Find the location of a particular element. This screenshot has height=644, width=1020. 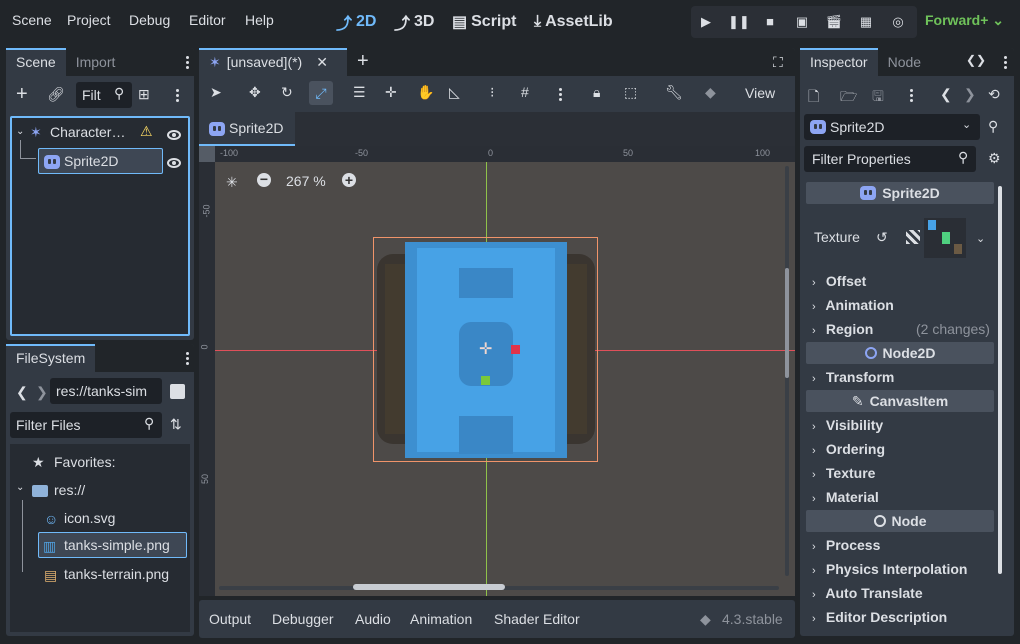

file-item-selected: ▥ tanks-simple.png is located at coordinates (112, 545).